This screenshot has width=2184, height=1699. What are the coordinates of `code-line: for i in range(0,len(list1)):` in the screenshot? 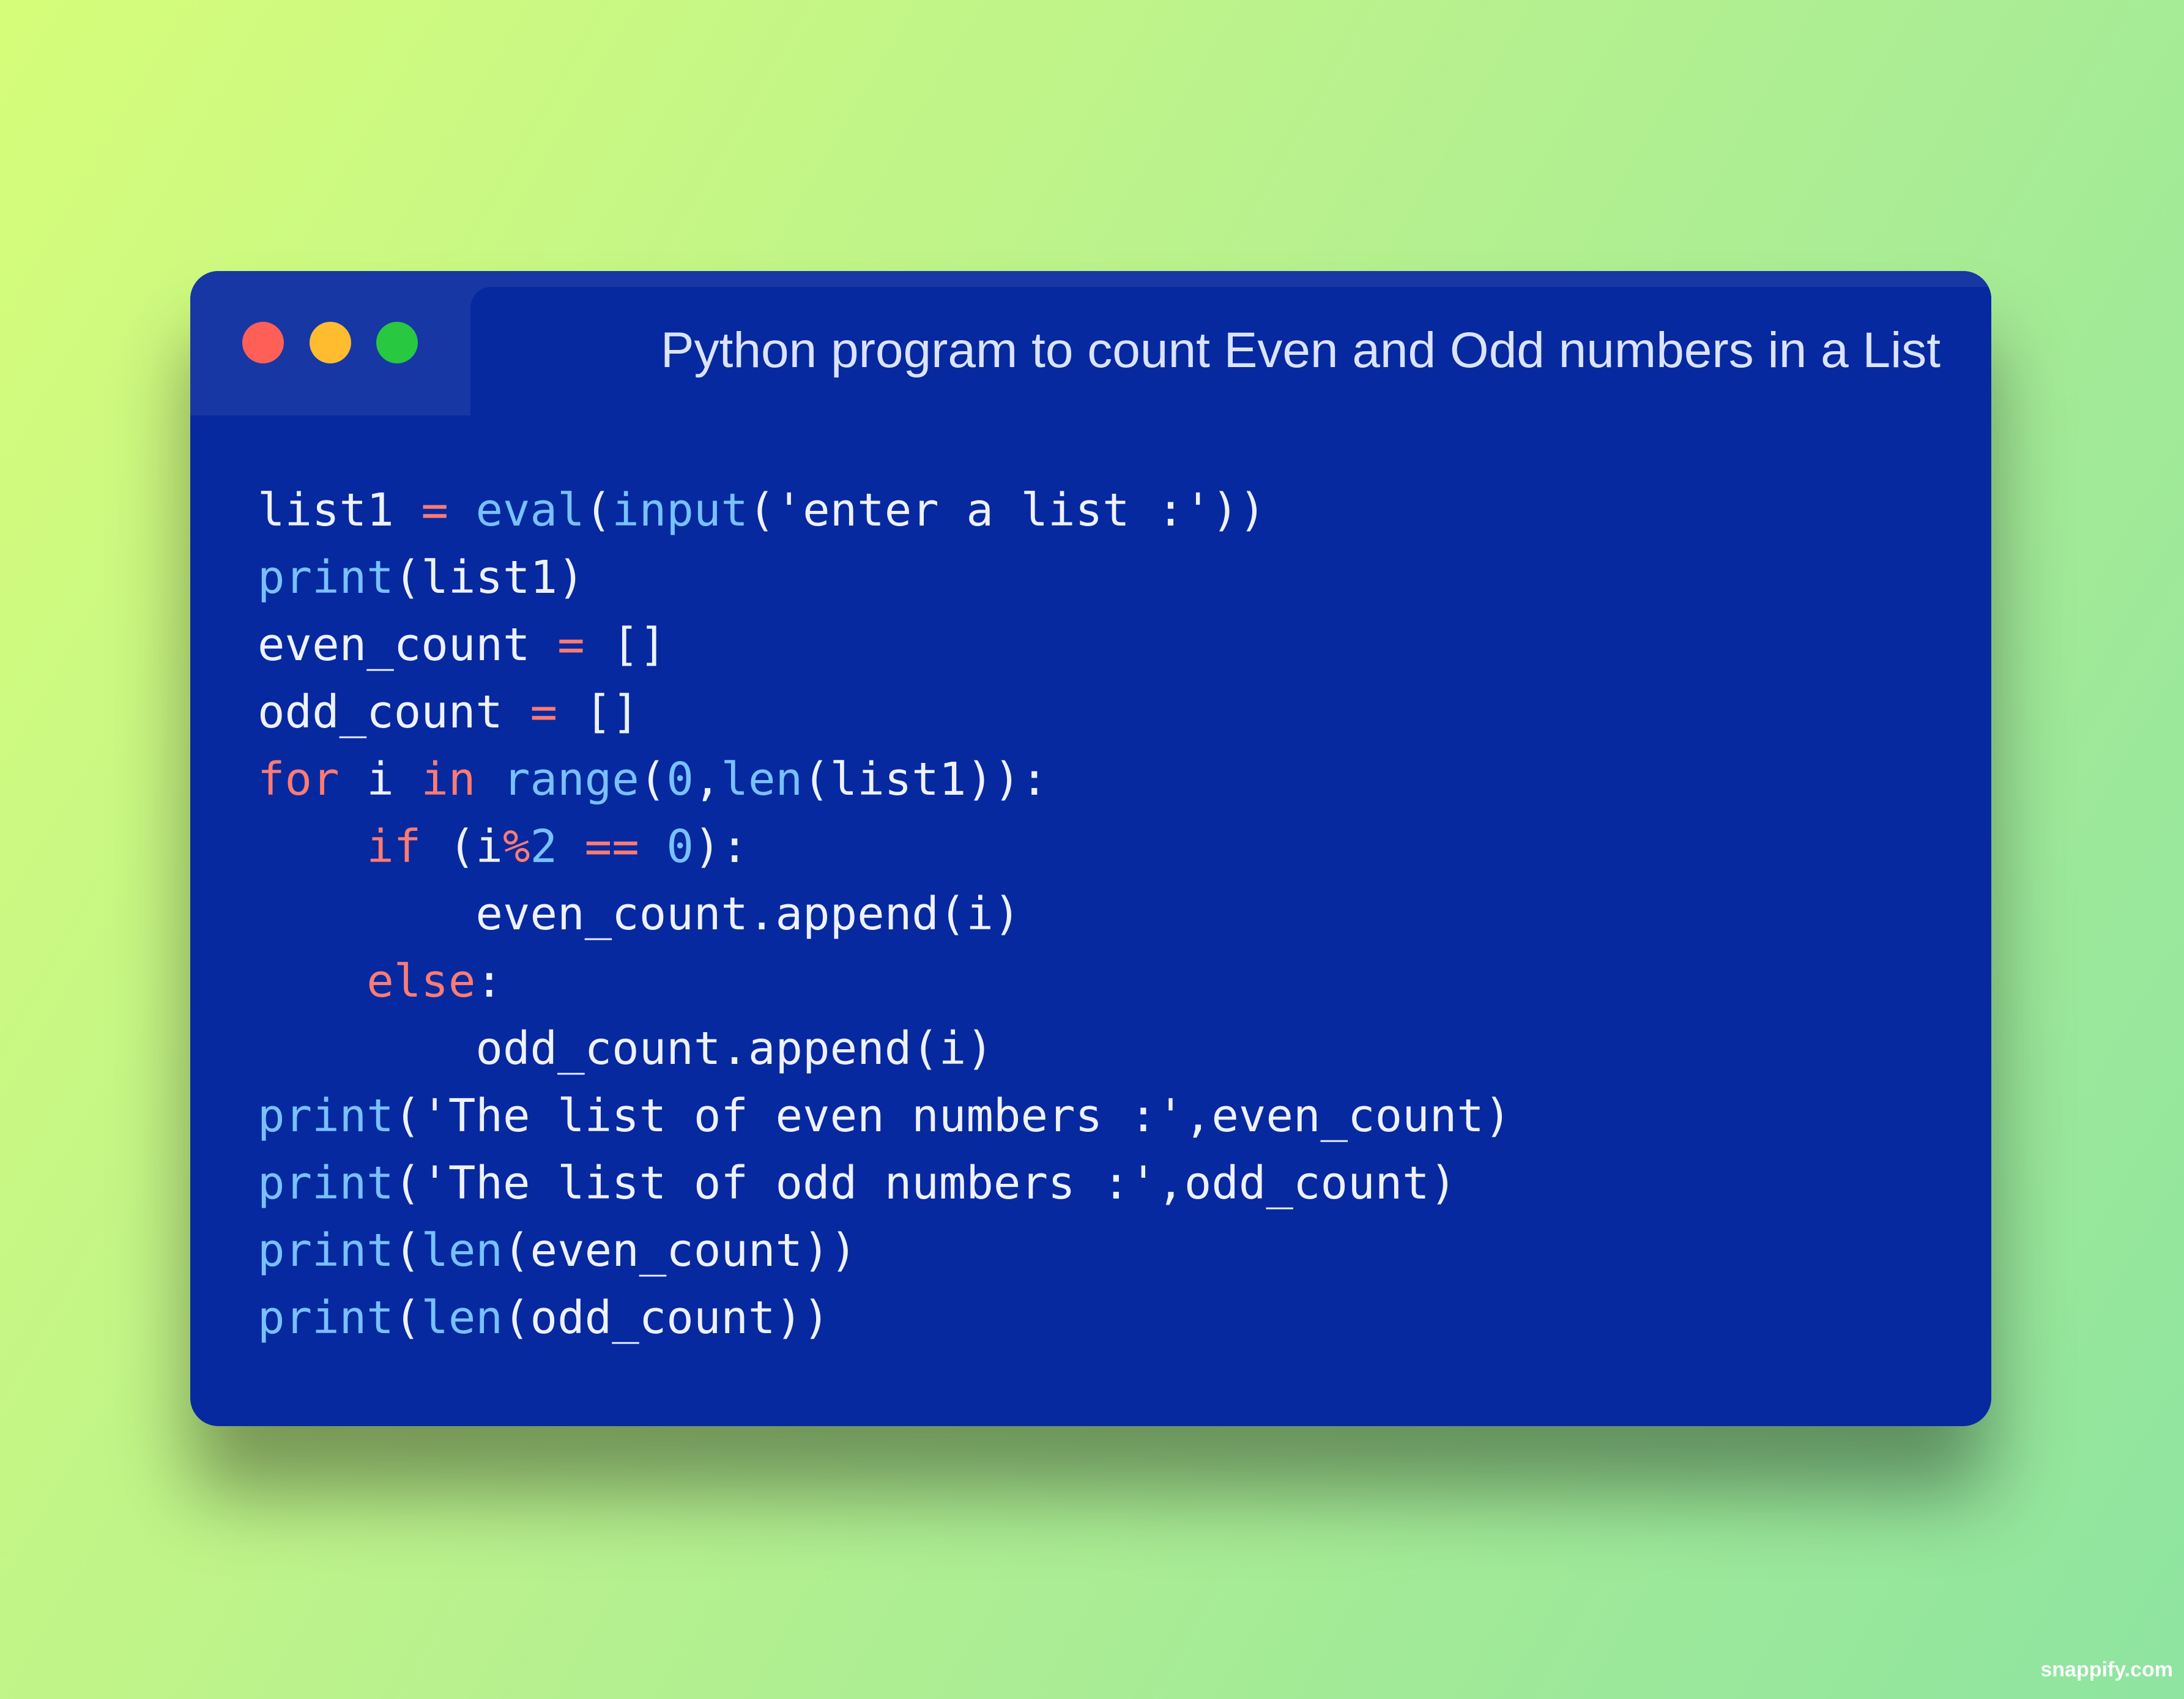 It's located at (884, 779).